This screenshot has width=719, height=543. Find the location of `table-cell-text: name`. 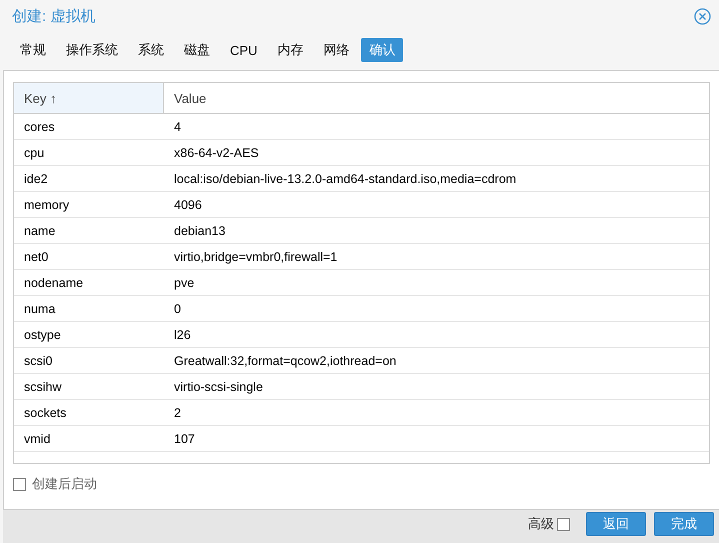

table-cell-text: name is located at coordinates (39, 231).